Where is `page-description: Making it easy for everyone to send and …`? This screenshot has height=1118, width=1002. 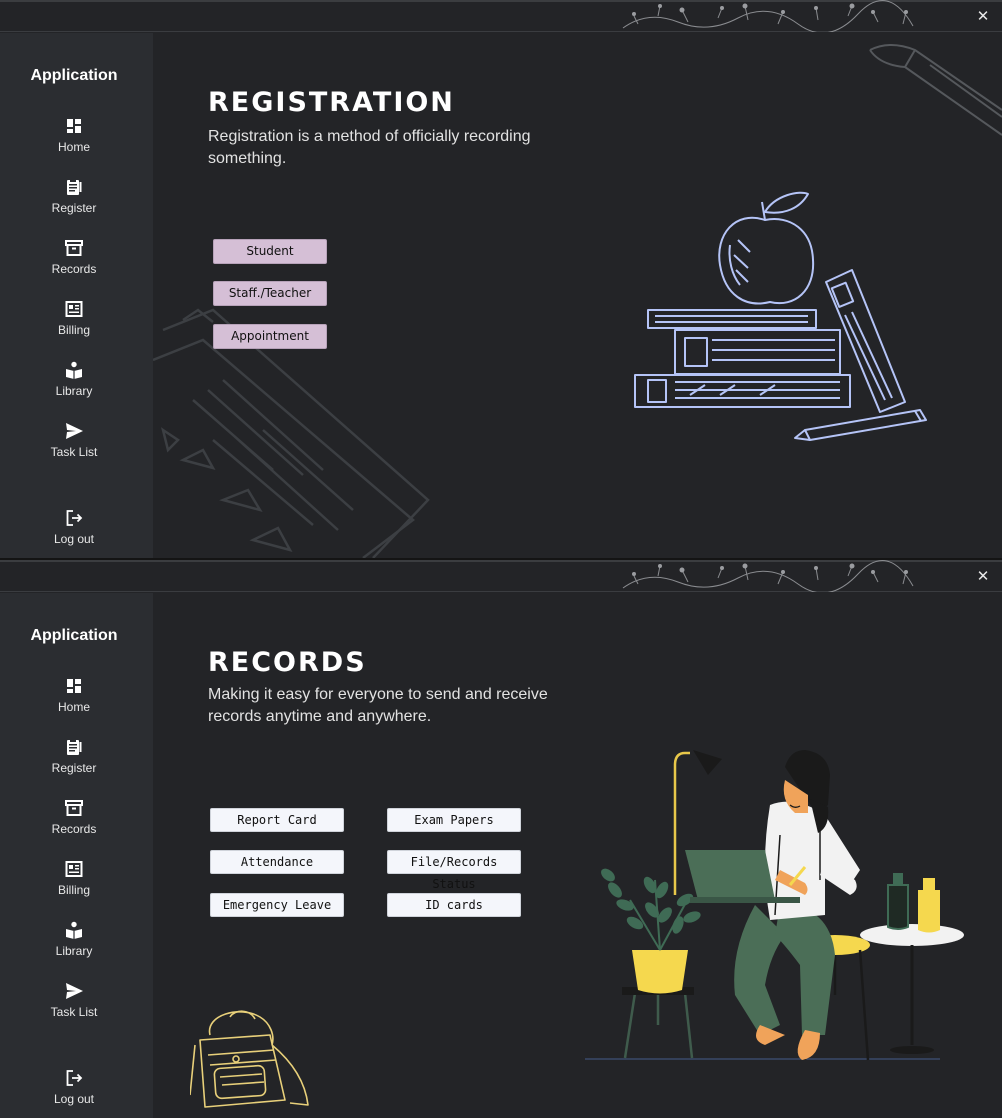 page-description: Making it easy for everyone to send and … is located at coordinates (378, 705).